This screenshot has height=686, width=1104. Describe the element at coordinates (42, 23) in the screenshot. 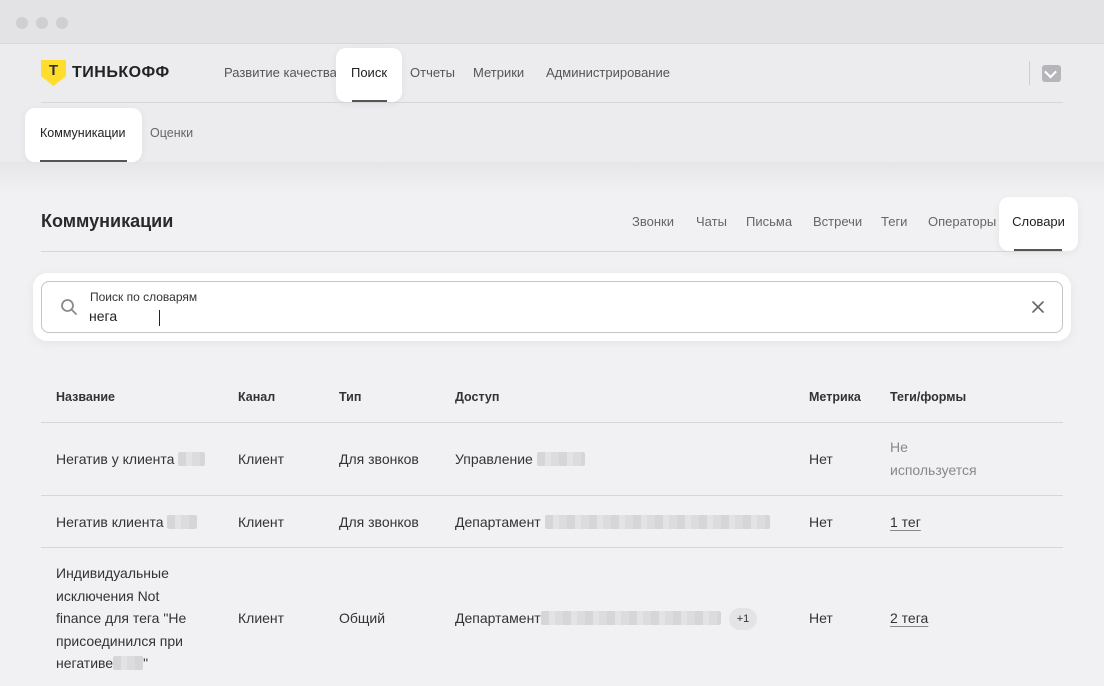

I see `window-minimize-dot` at that location.